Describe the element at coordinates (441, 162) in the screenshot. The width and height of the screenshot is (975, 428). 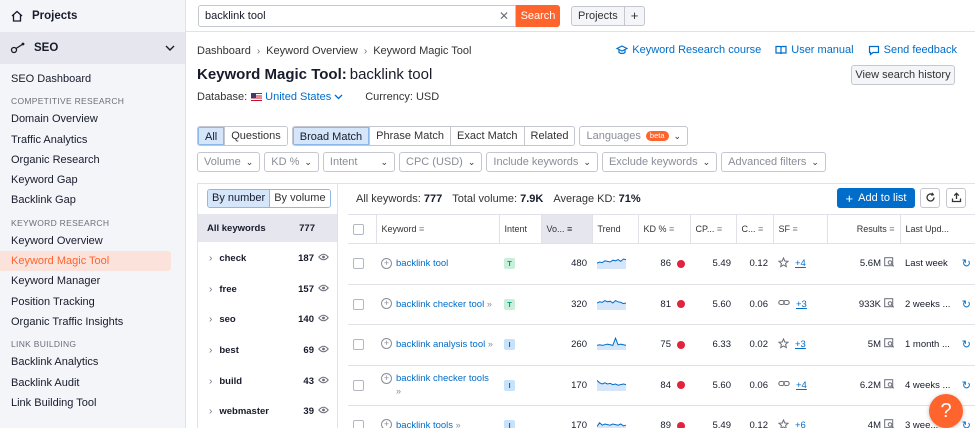
I see `cpc-filter: CPC (USD) ⌄` at that location.